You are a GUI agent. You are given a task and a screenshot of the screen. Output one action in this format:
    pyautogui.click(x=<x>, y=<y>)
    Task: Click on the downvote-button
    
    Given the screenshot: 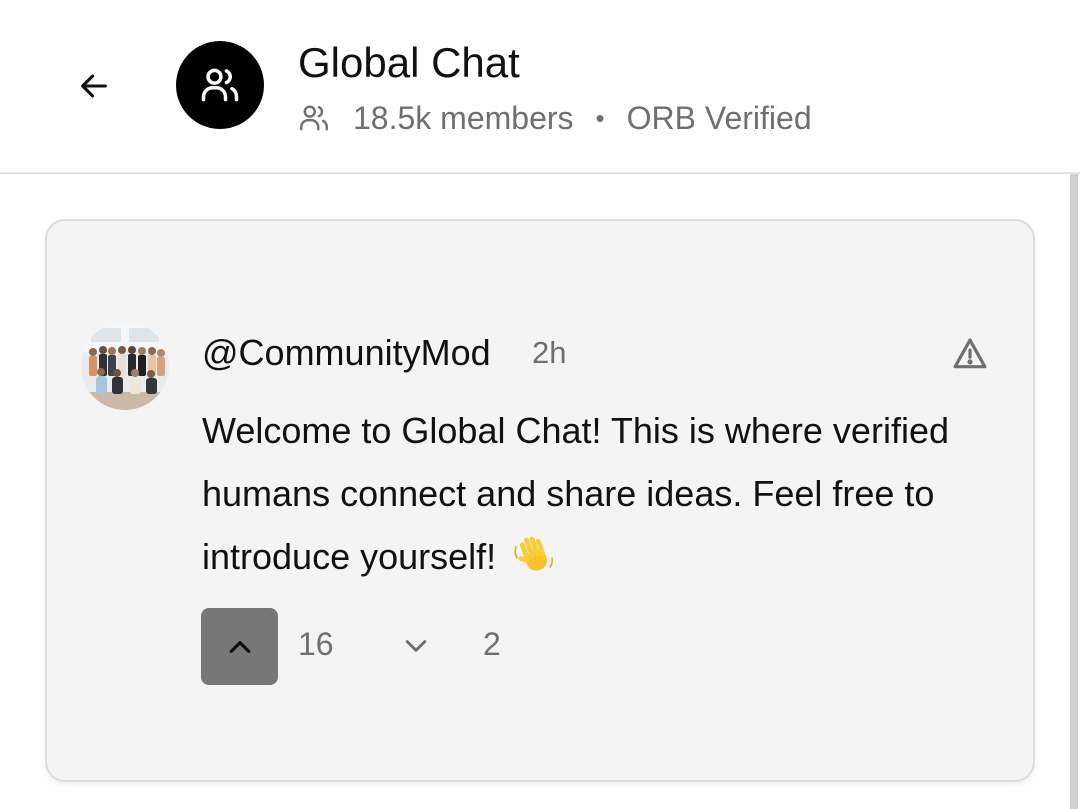 What is the action you would take?
    pyautogui.click(x=416, y=646)
    